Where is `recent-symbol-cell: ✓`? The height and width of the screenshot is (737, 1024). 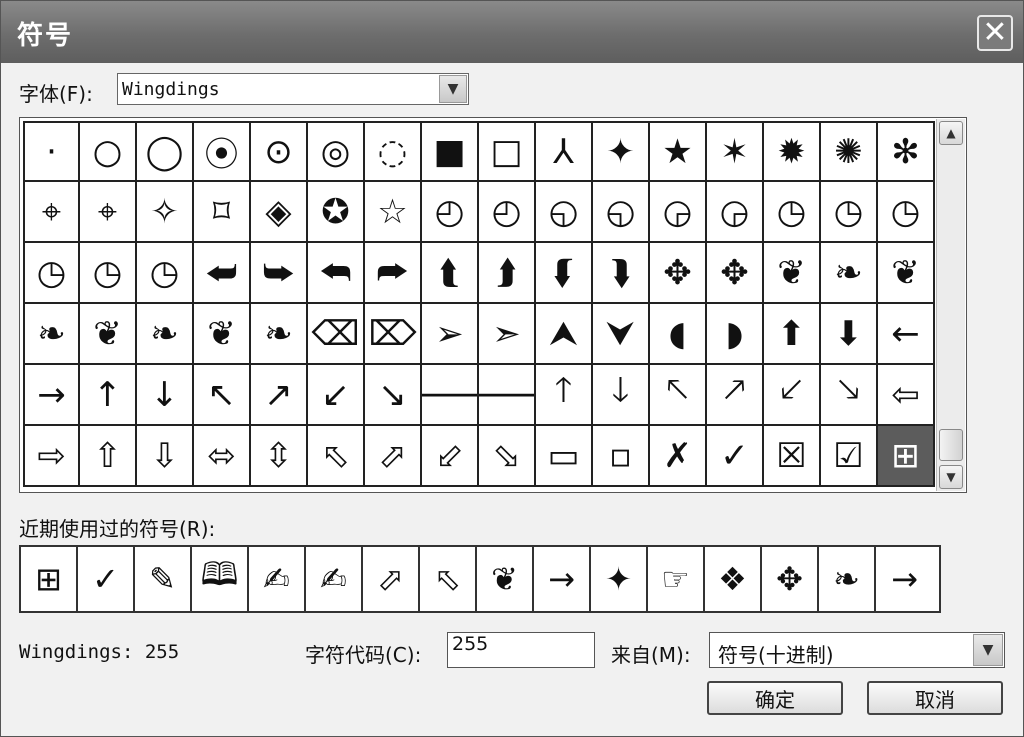
recent-symbol-cell: ✓ is located at coordinates (106, 579).